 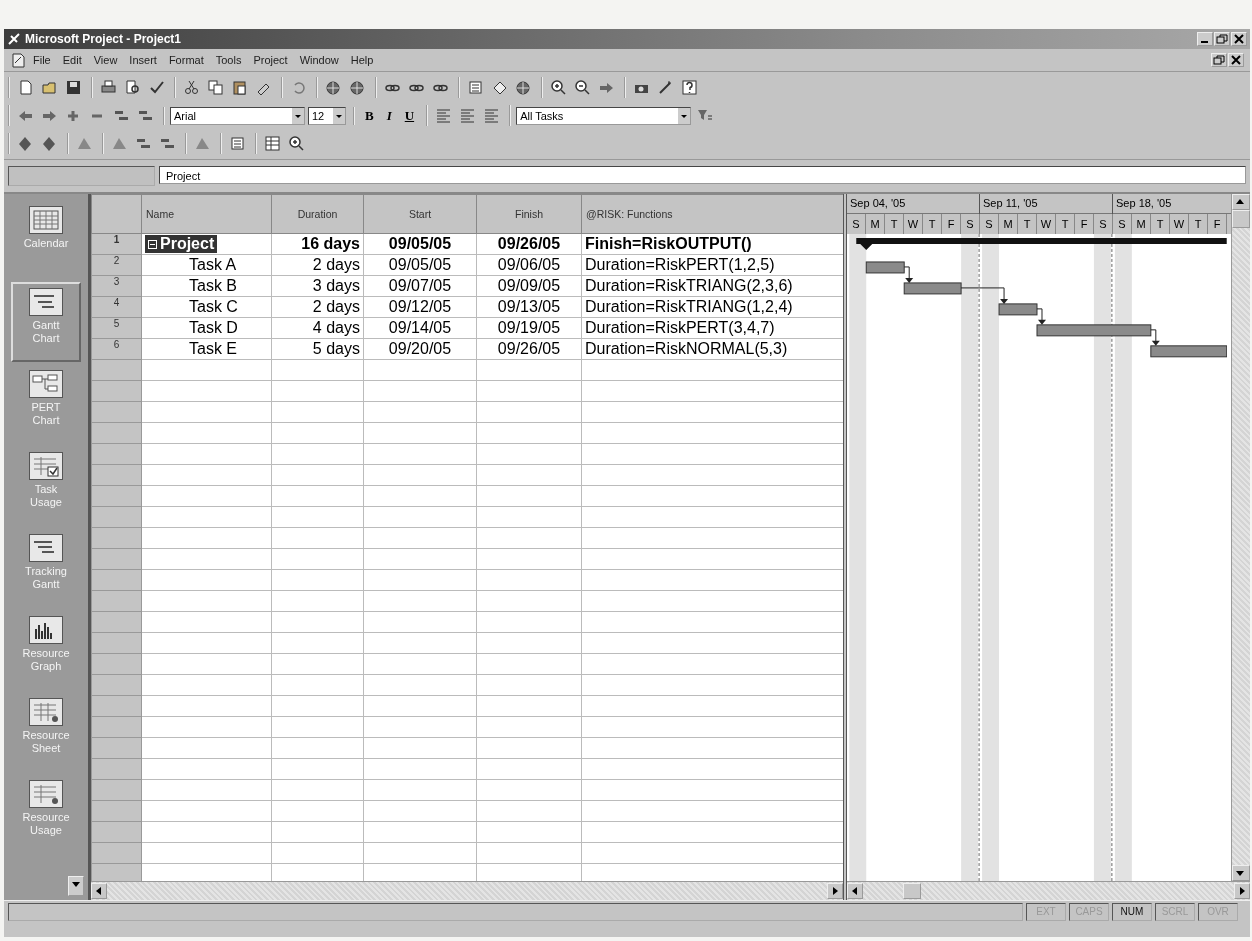 I want to click on app-icon, so click(x=14, y=39).